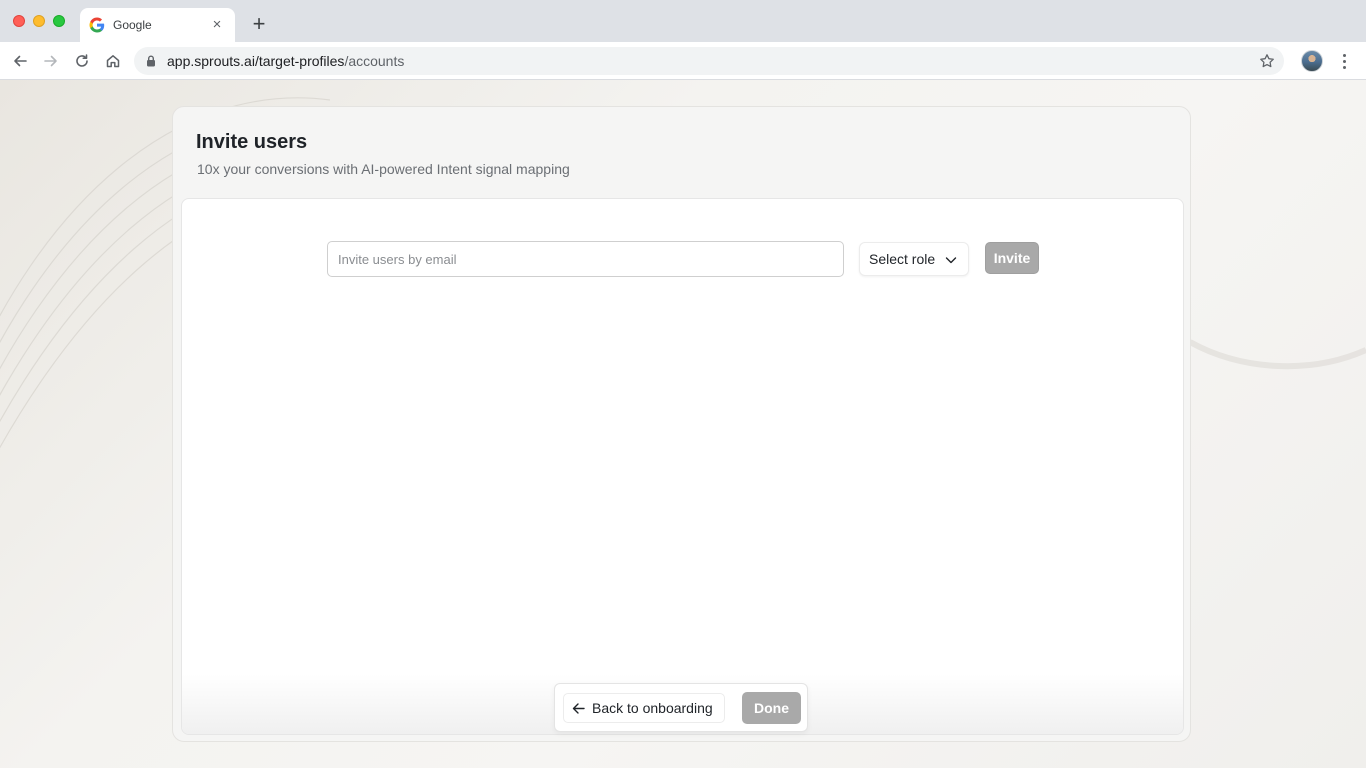 This screenshot has height=768, width=1366. What do you see at coordinates (51, 61) in the screenshot?
I see `arrow-right-icon` at bounding box center [51, 61].